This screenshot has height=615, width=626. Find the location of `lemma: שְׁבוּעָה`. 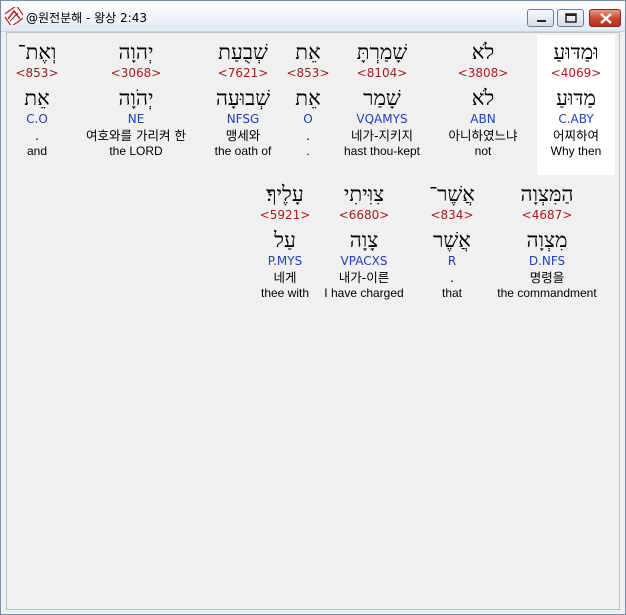

lemma: שְׁבוּעָה is located at coordinates (243, 98).